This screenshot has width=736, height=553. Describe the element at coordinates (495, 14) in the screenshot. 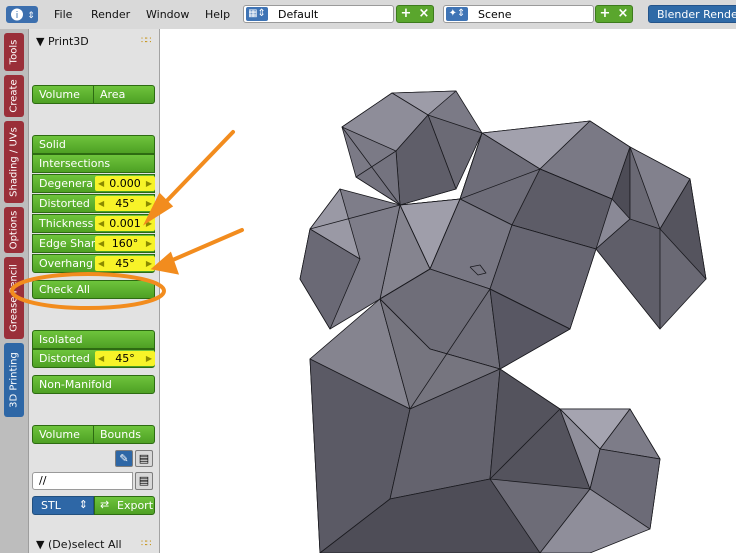

I see `scene-value: Scene` at that location.